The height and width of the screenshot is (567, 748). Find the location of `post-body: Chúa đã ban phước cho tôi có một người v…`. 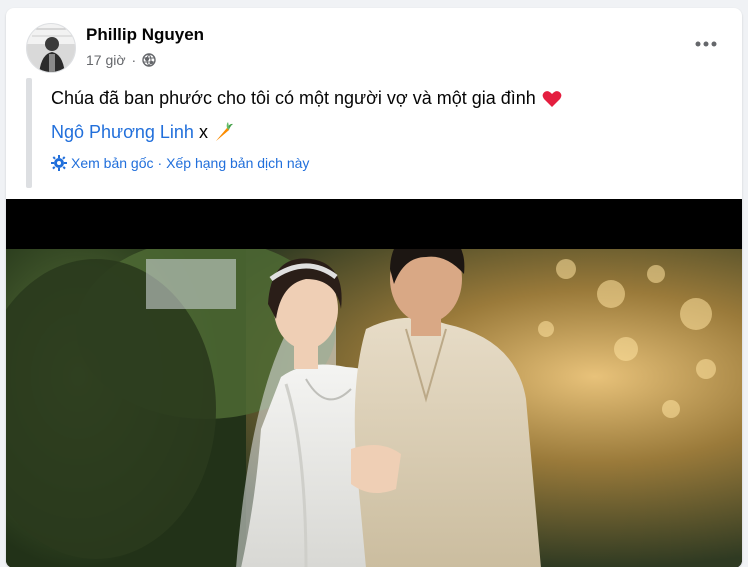

post-body: Chúa đã ban phước cho tôi có một người v… is located at coordinates (306, 98).